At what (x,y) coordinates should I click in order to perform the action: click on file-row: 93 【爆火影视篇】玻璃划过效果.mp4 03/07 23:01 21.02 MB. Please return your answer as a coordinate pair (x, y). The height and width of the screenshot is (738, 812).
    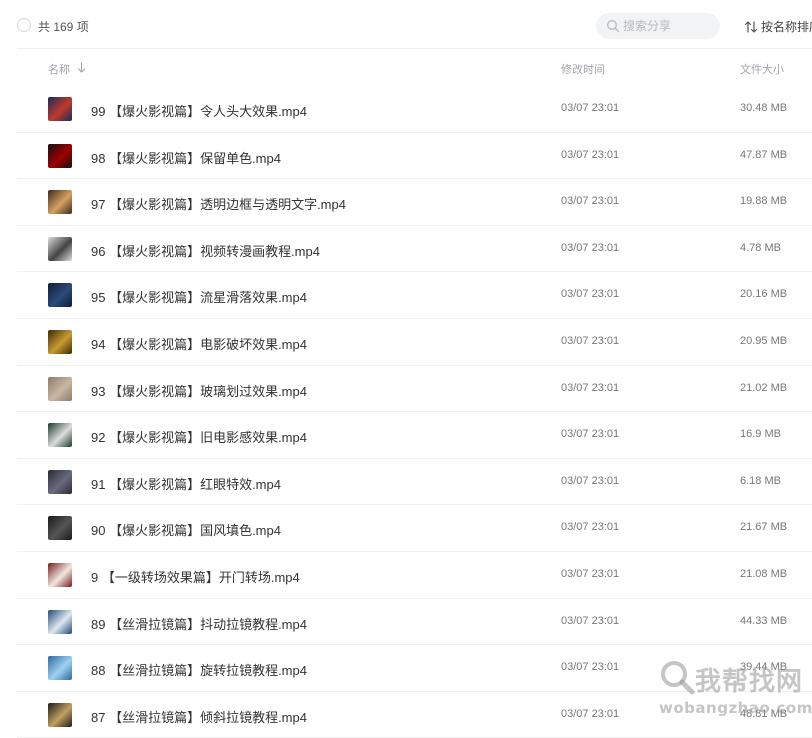
    Looking at the image, I should click on (414, 389).